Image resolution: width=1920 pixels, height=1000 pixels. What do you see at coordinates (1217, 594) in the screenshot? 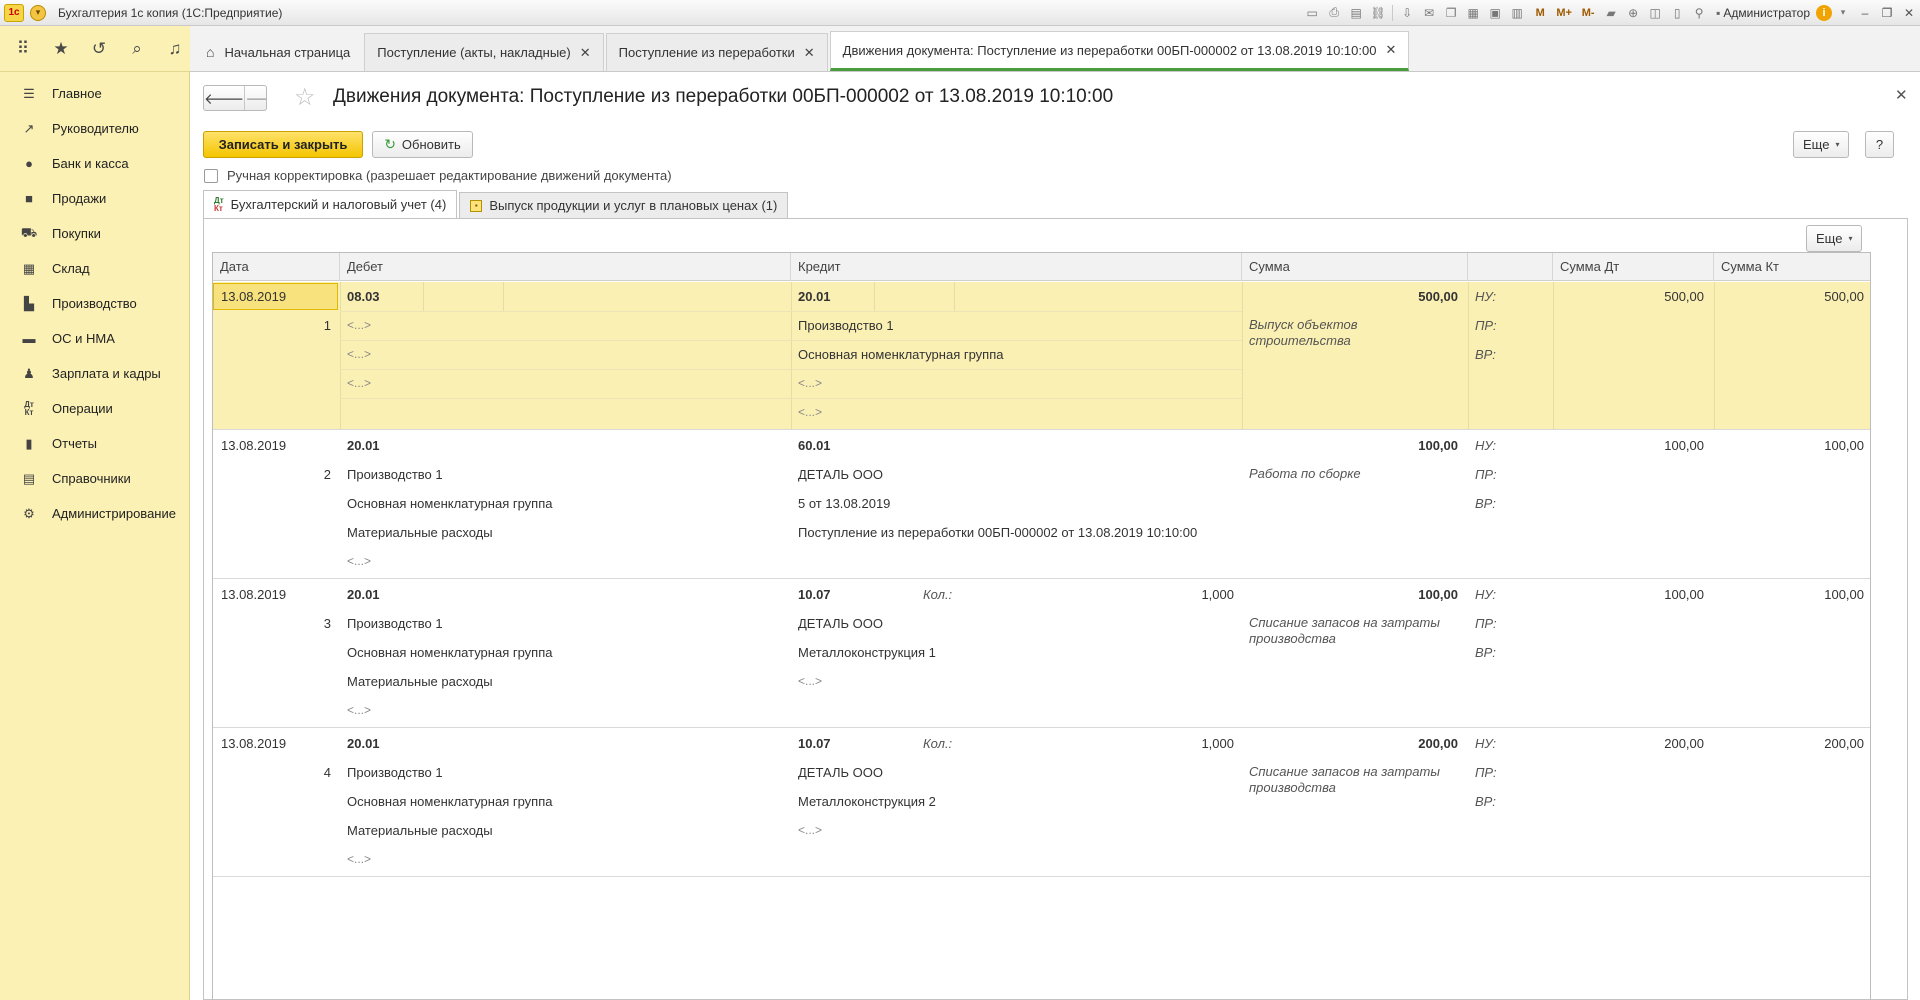
I see `quantity-value: 1,000` at bounding box center [1217, 594].